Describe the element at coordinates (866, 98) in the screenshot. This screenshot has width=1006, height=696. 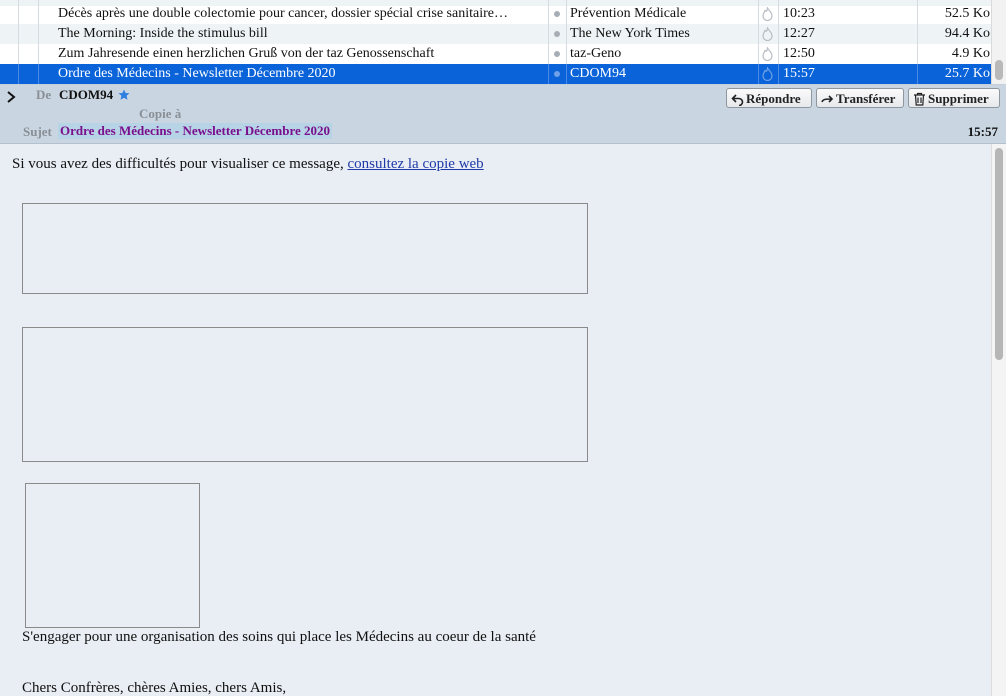
I see `forward-label: Transférer` at that location.